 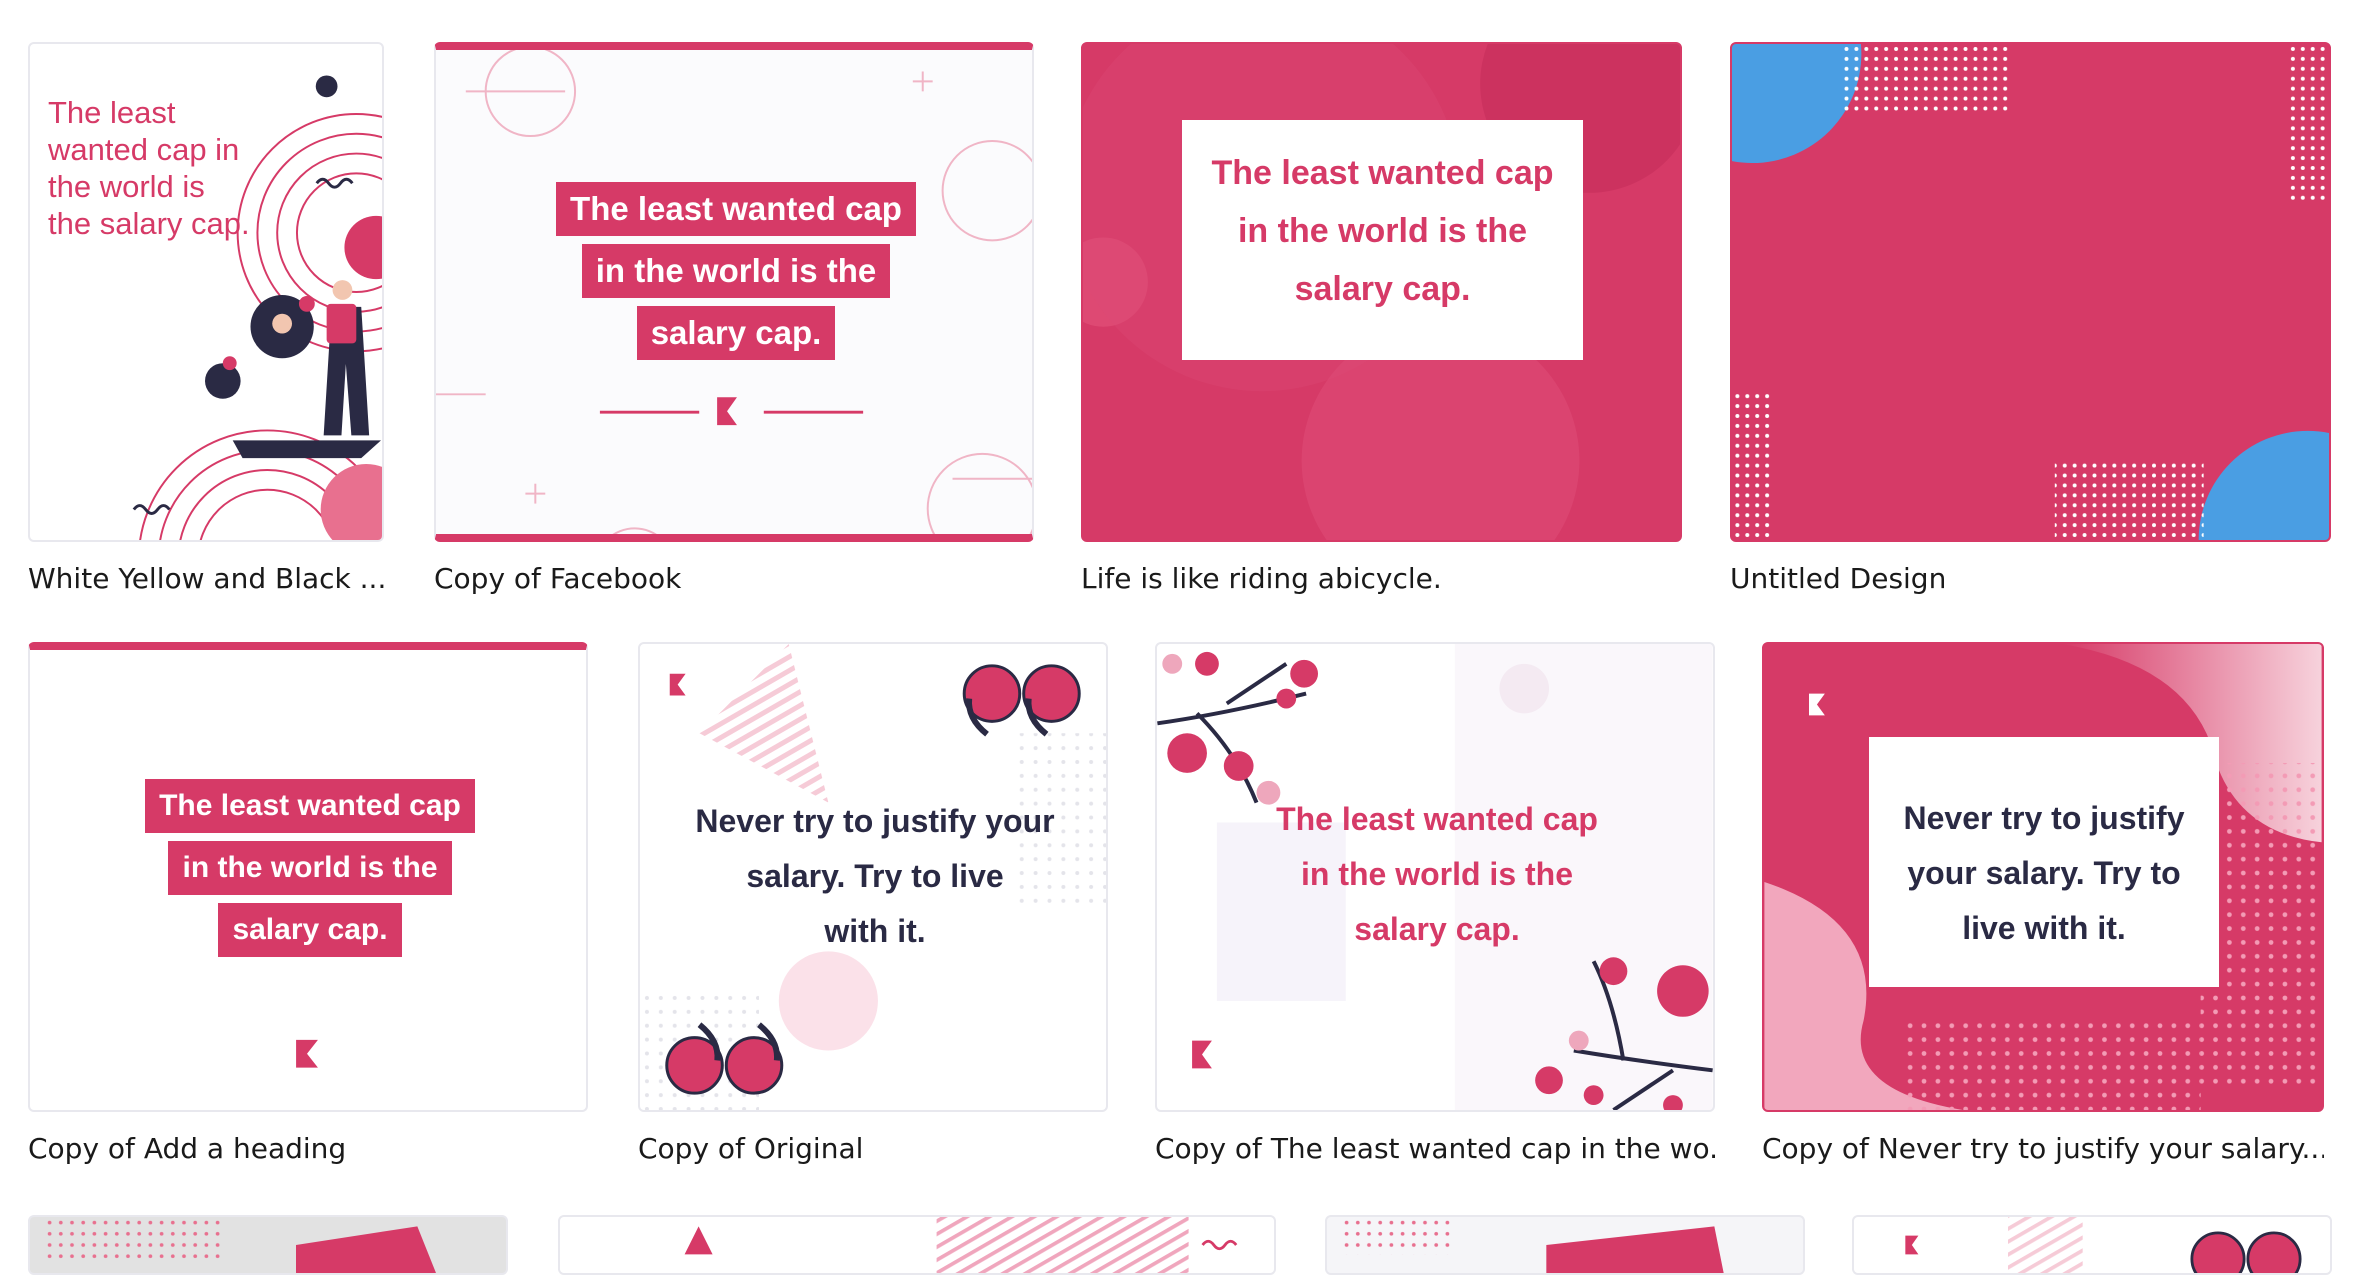 I want to click on design-title: Copy of Facebook, so click(x=734, y=578).